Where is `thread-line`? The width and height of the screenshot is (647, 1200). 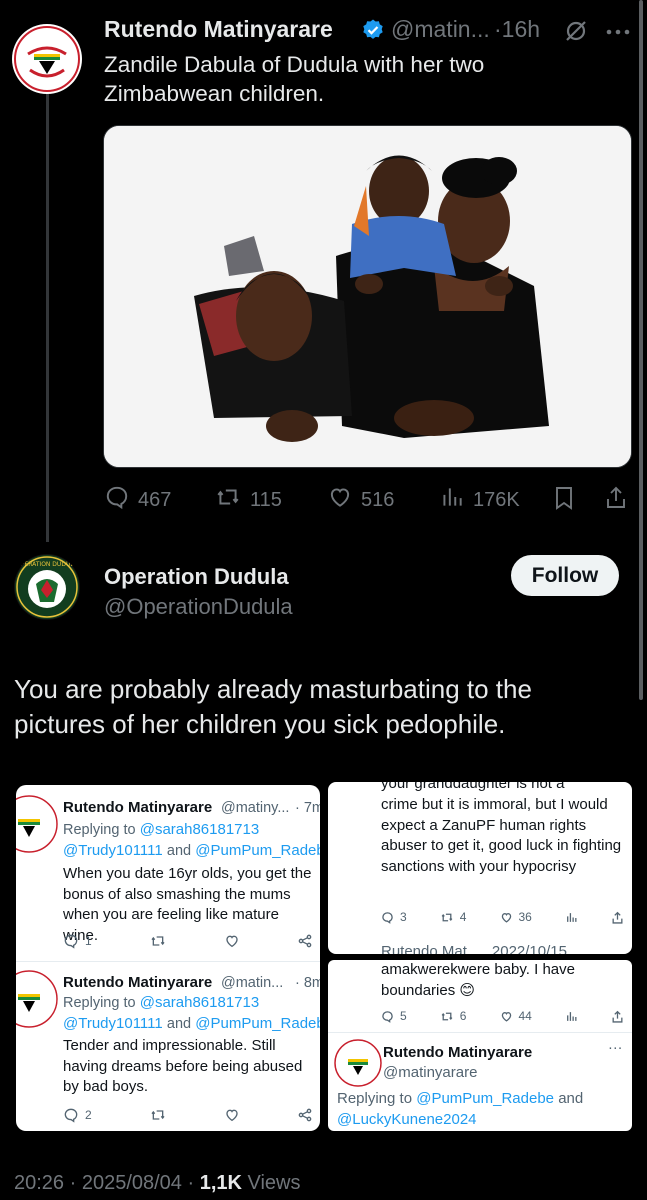
thread-line is located at coordinates (47, 317).